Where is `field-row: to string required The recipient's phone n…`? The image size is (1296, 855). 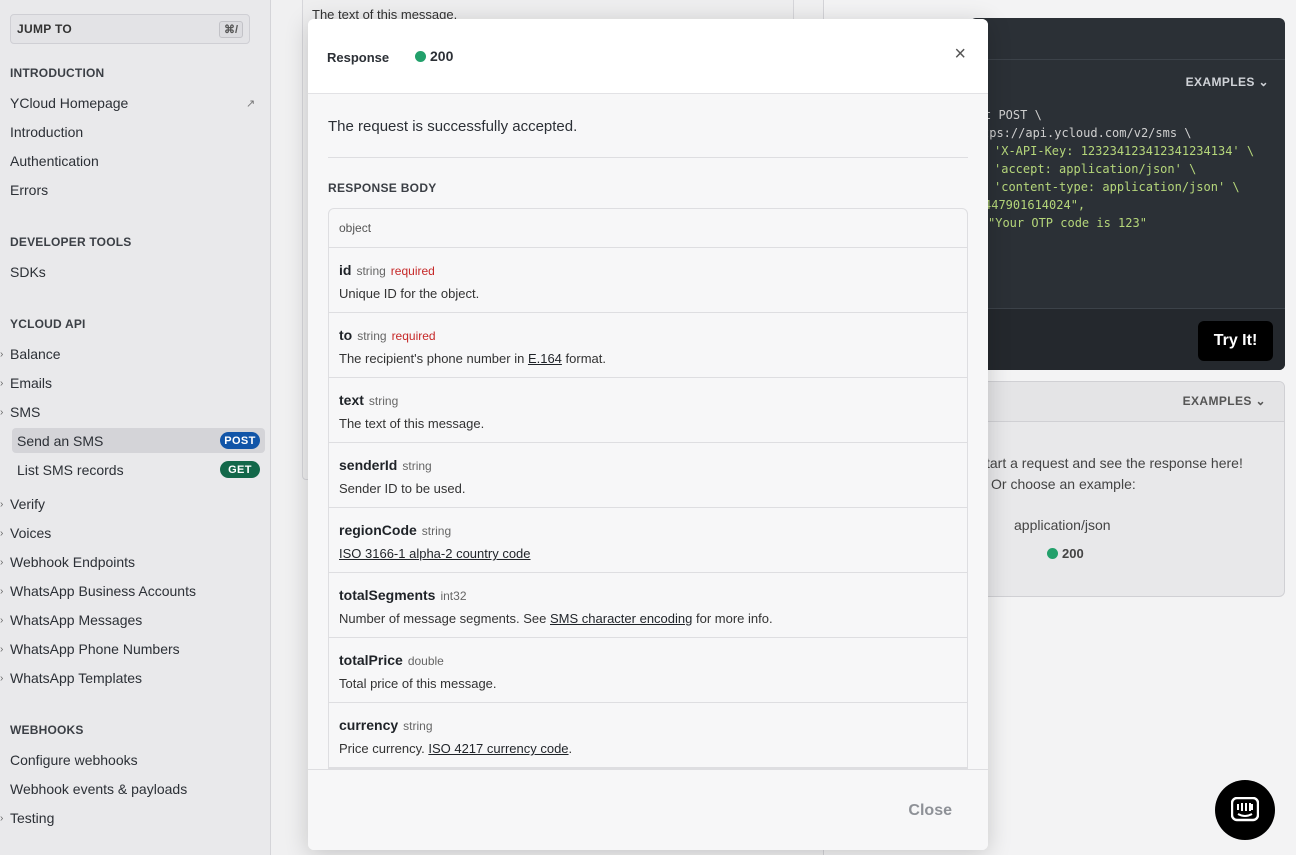
field-row: to string required The recipient's phone n… is located at coordinates (648, 345).